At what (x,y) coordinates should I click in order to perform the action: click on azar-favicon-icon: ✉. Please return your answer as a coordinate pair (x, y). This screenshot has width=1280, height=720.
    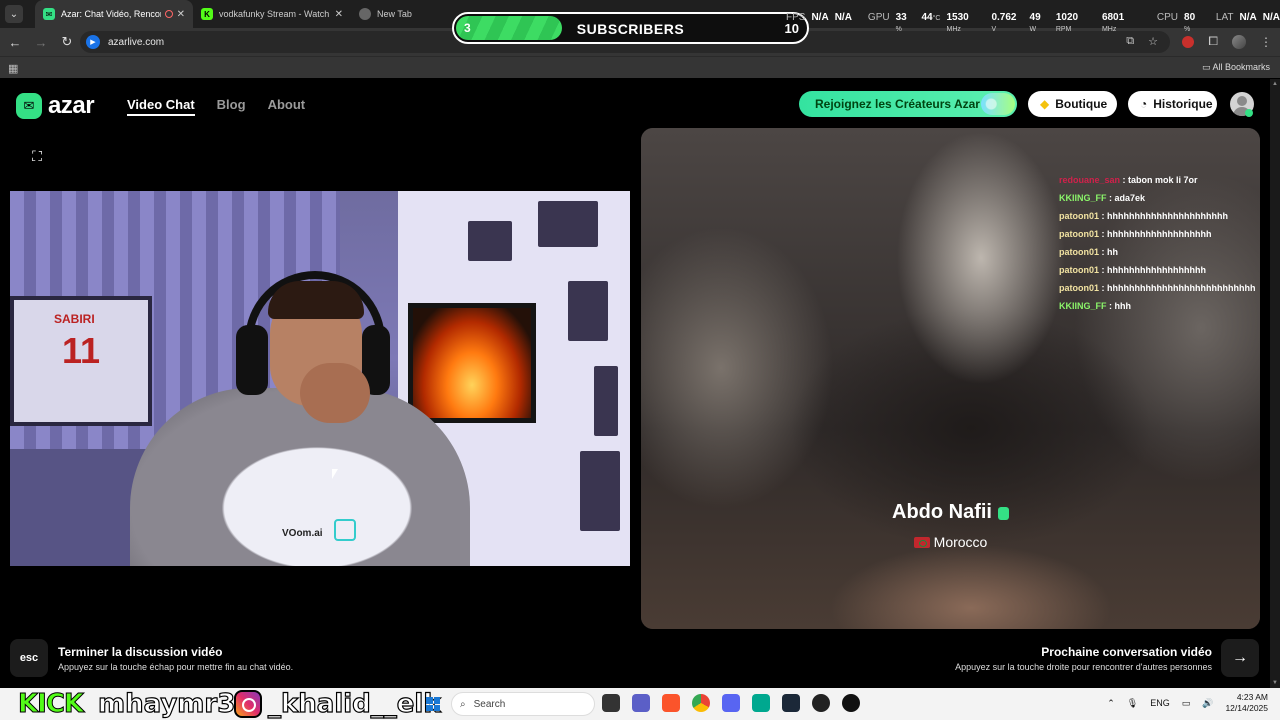
    Looking at the image, I should click on (49, 14).